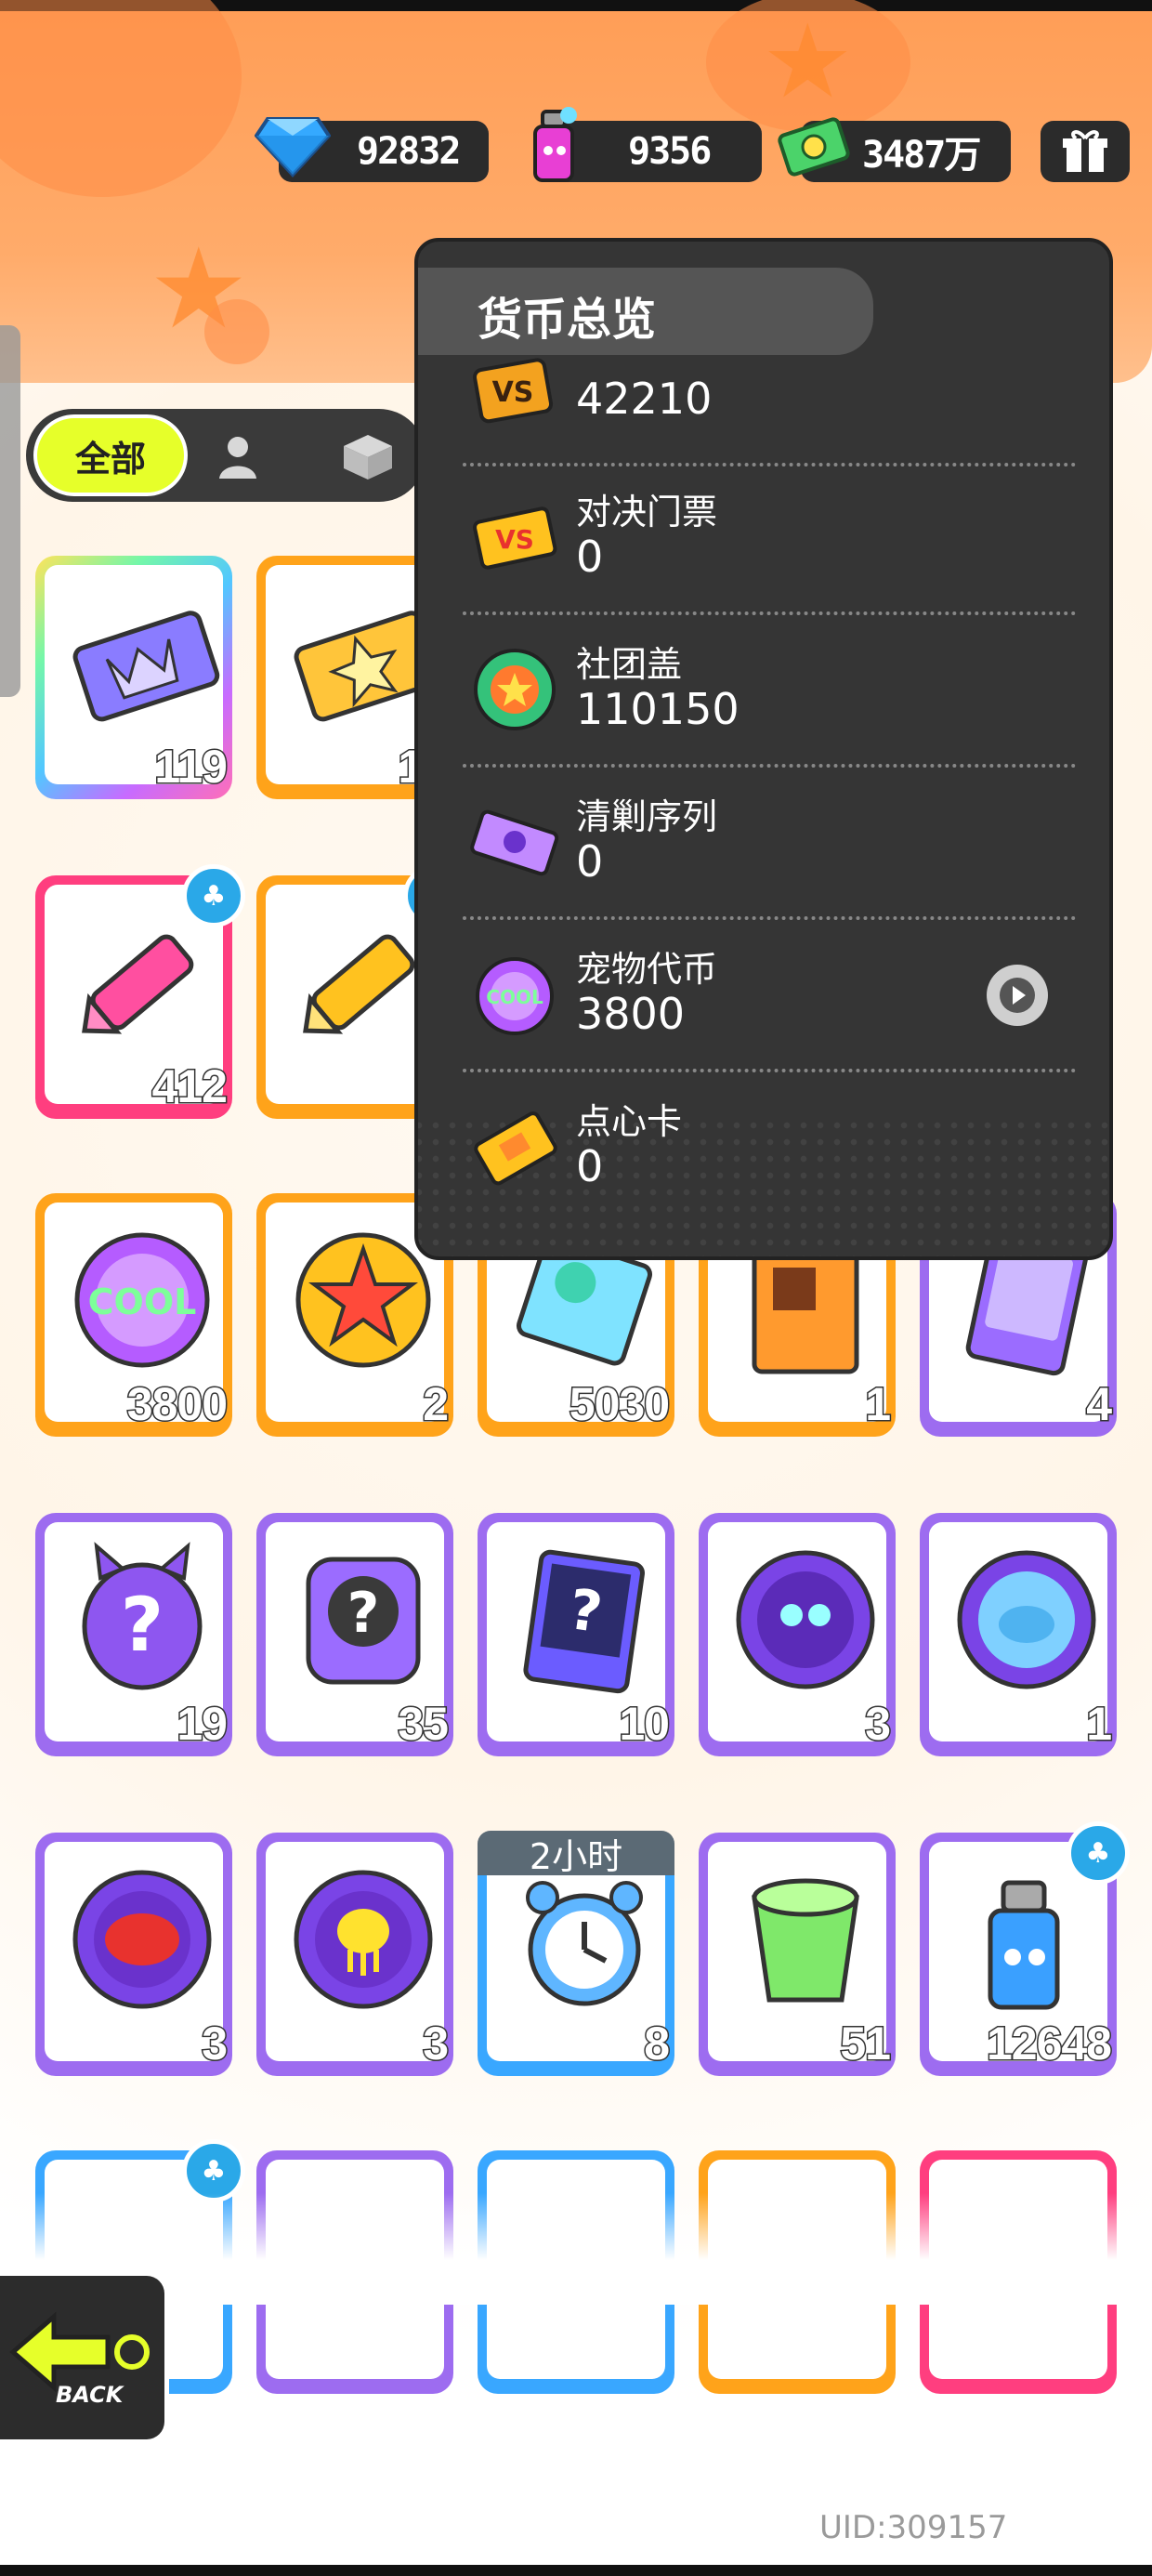  I want to click on currency-row: VS 42210, so click(769, 412).